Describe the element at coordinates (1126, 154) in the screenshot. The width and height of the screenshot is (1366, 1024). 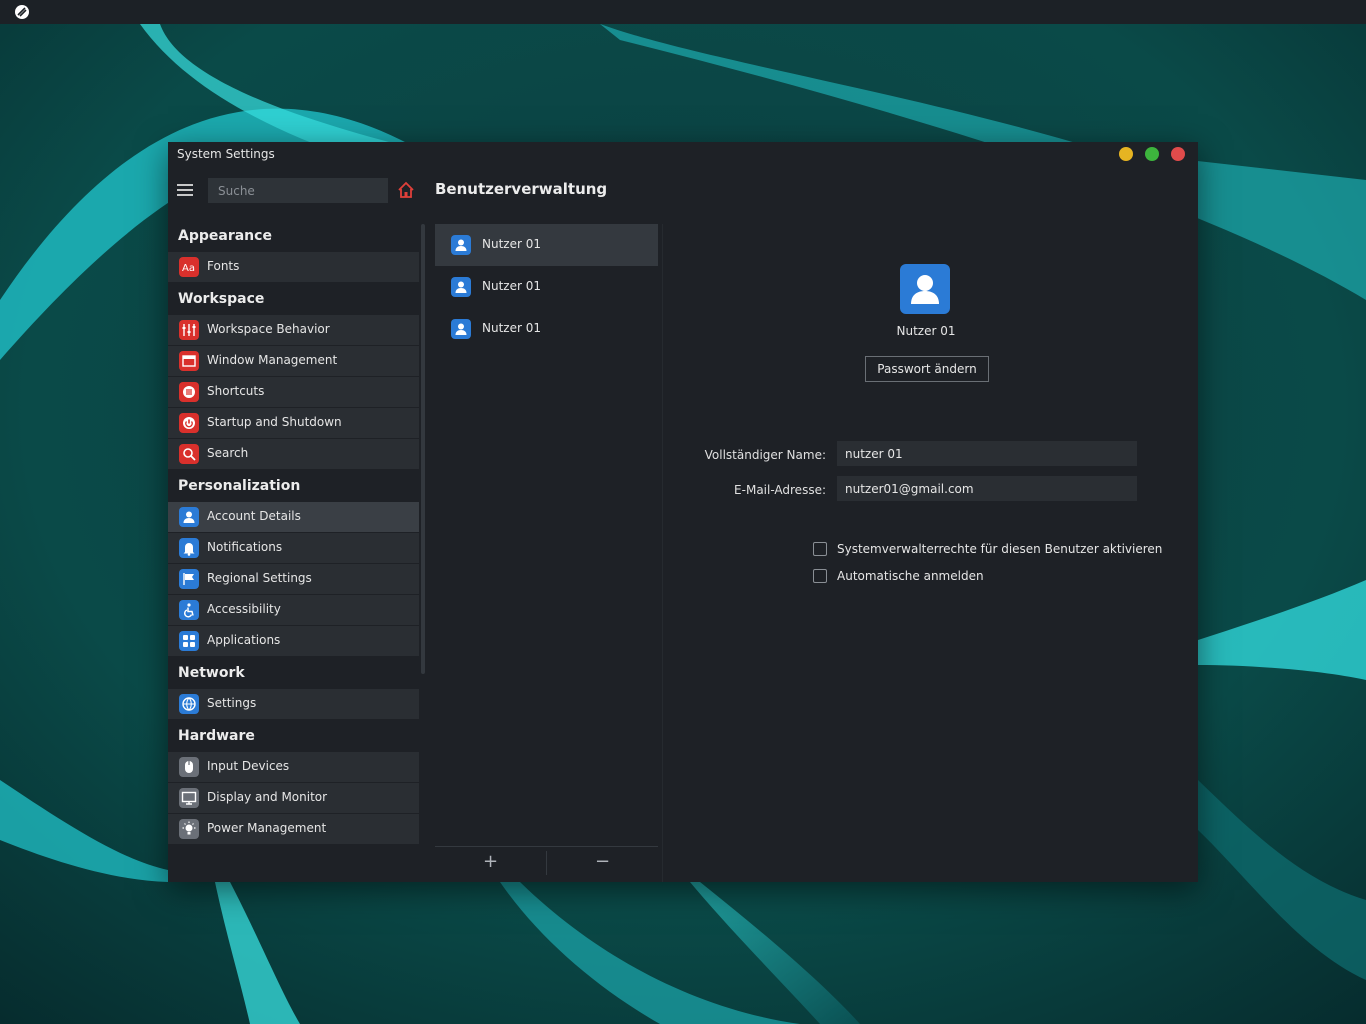
I see `minimize-button` at that location.